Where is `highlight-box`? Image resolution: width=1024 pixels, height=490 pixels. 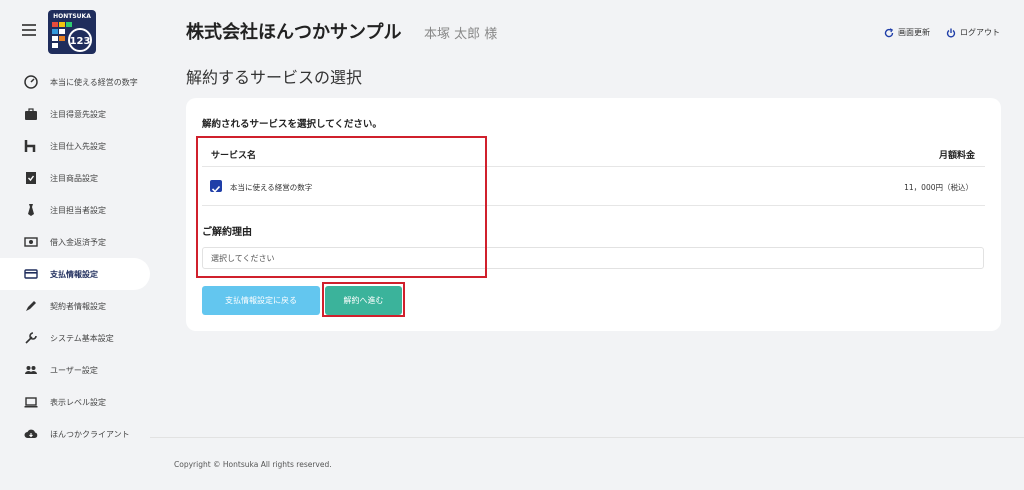 highlight-box is located at coordinates (341, 207).